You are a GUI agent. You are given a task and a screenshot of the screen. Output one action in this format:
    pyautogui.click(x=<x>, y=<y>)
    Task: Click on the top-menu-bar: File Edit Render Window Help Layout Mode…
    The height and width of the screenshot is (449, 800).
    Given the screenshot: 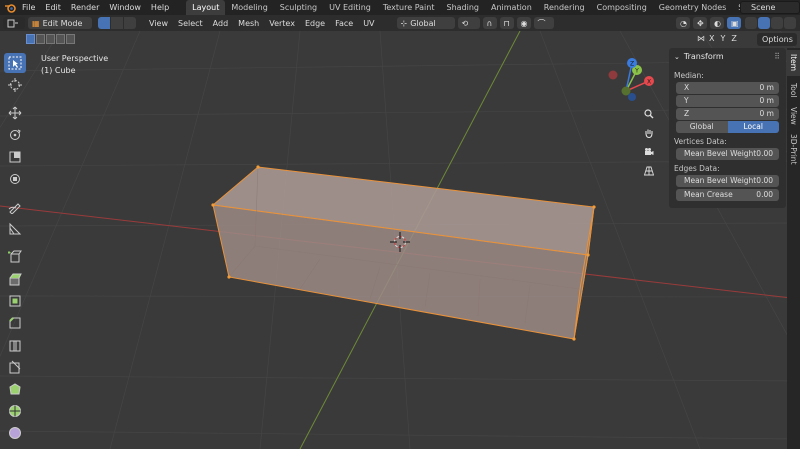 What is the action you would take?
    pyautogui.click(x=400, y=7)
    